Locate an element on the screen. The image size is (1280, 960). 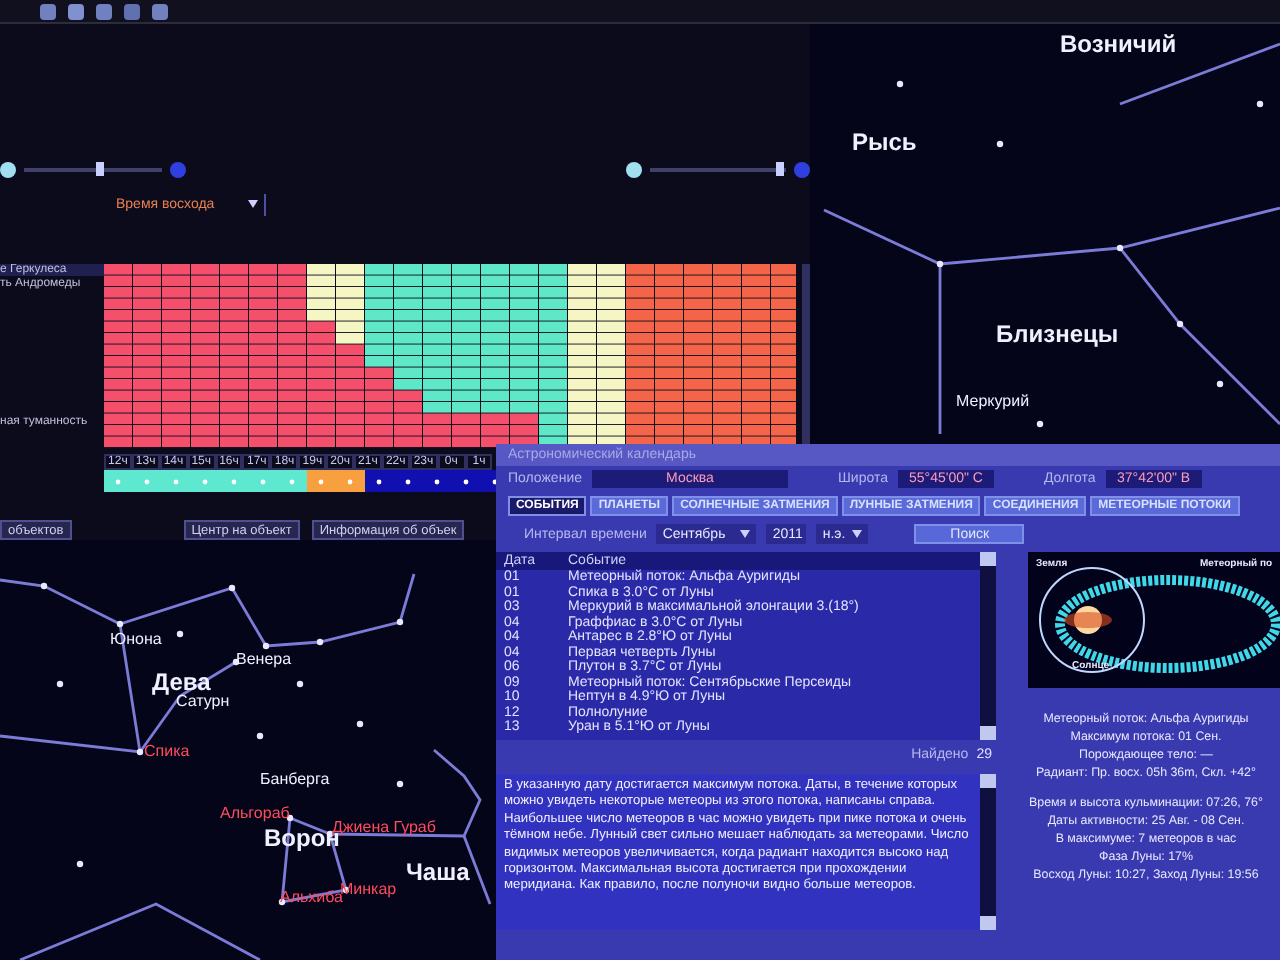
star-label: Спика is located at coordinates (167, 751).